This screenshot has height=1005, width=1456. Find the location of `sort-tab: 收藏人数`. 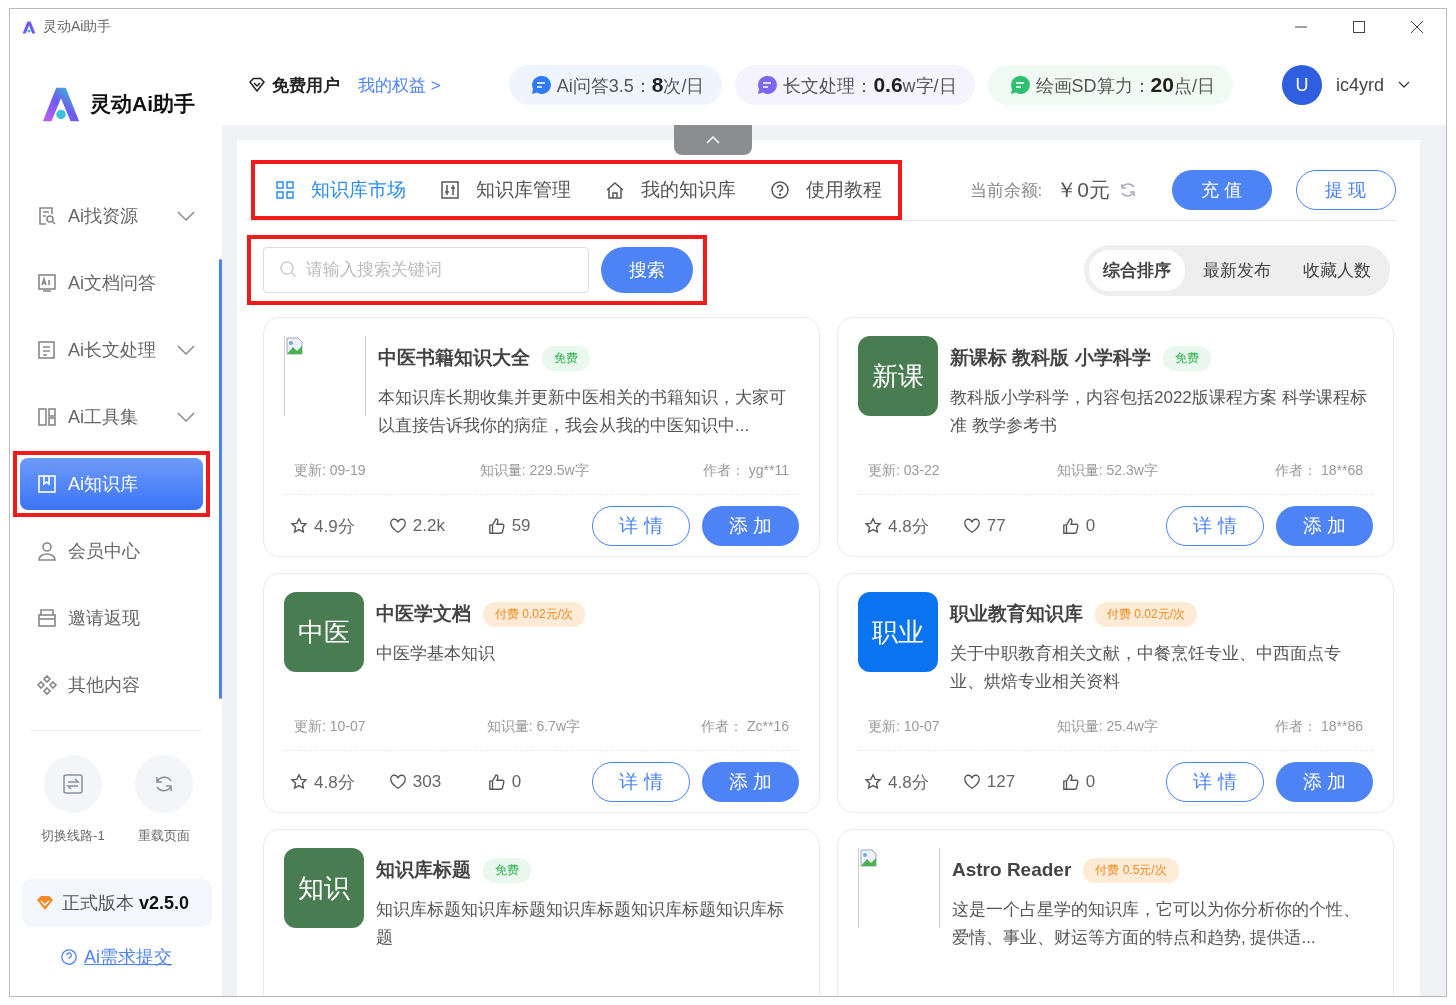

sort-tab: 收藏人数 is located at coordinates (1337, 270).